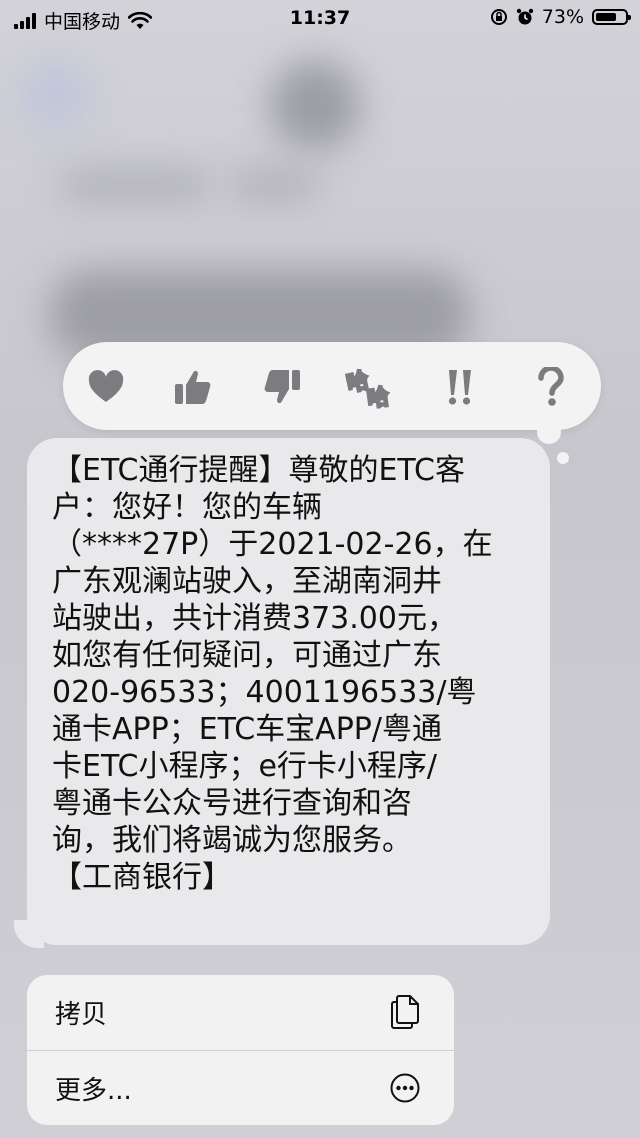  Describe the element at coordinates (498, 17) in the screenshot. I see `orientation-lock-icon` at that location.